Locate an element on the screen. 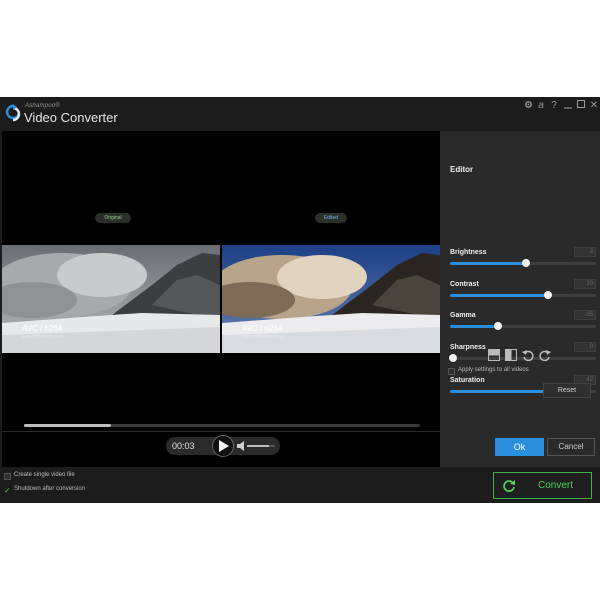  param-gamma: Gamma -35 is located at coordinates (523, 326).